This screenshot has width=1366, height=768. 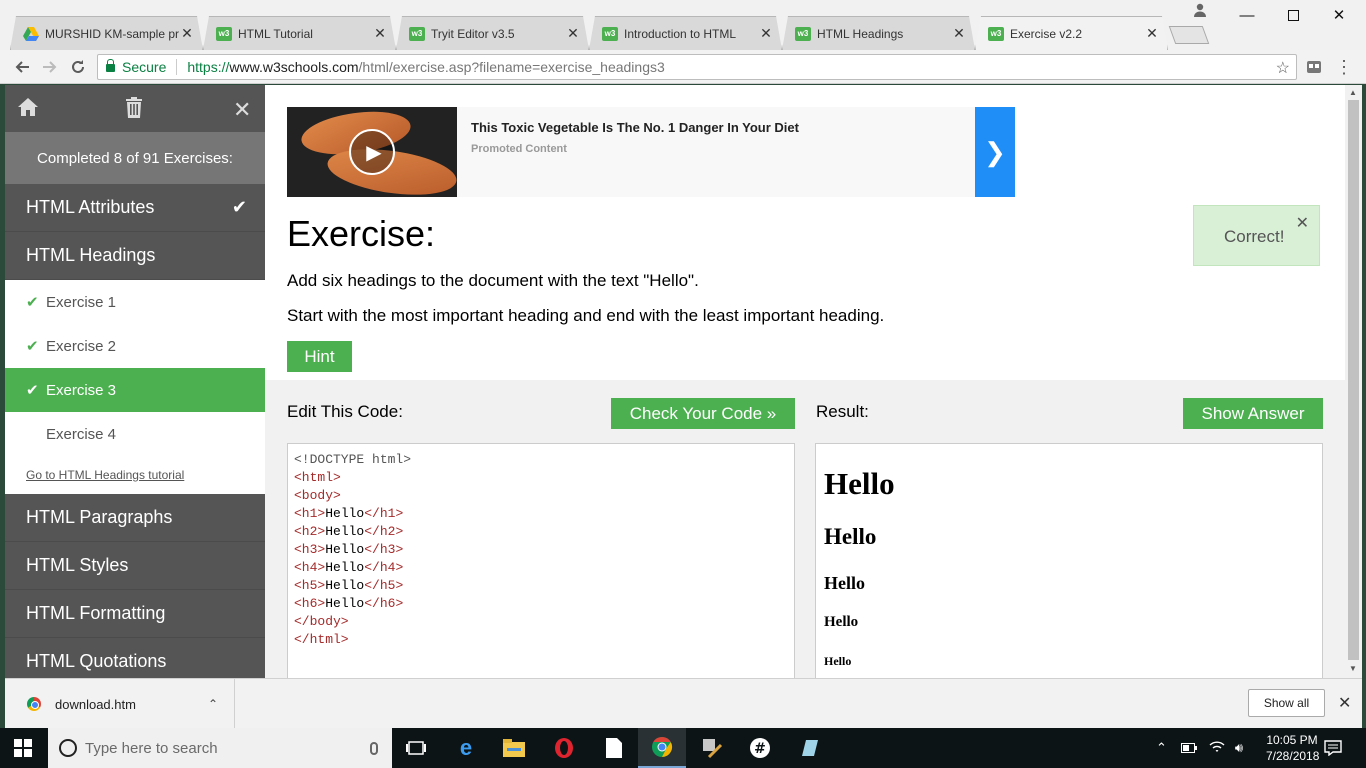 What do you see at coordinates (1217, 748) in the screenshot?
I see `wifi-icon` at bounding box center [1217, 748].